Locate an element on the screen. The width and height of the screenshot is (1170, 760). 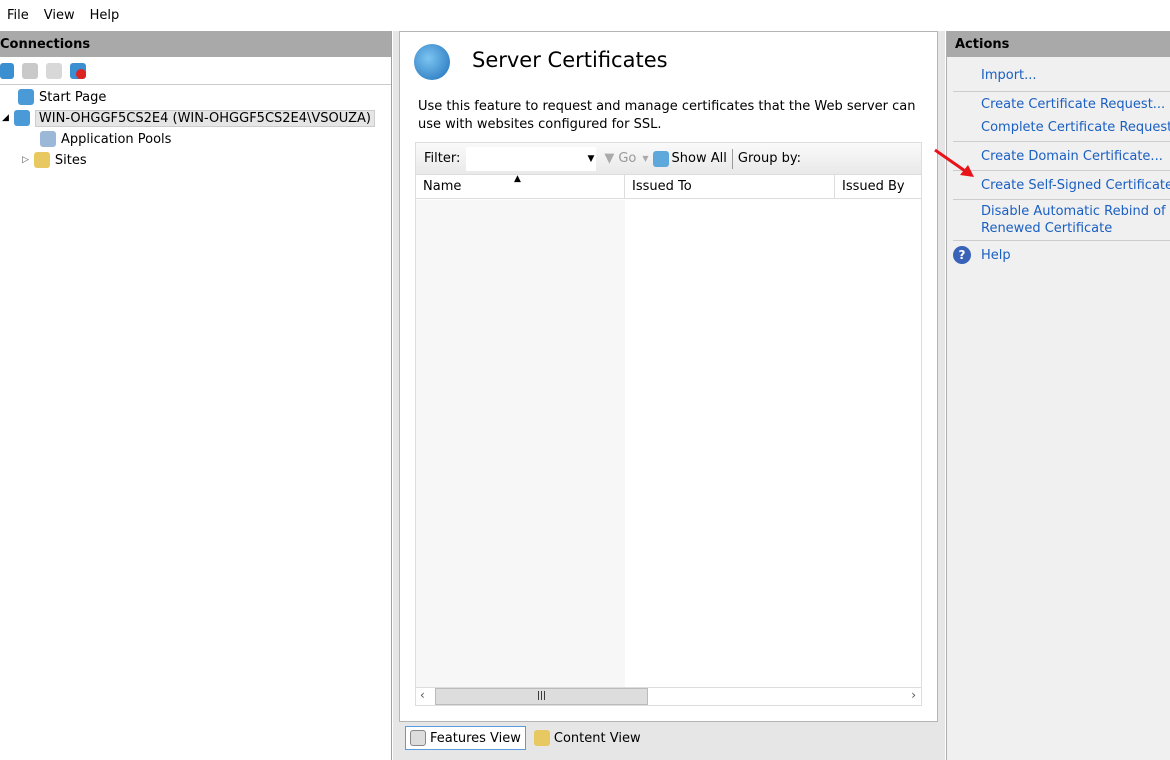
page-title: Server Certificates is located at coordinates (570, 60).